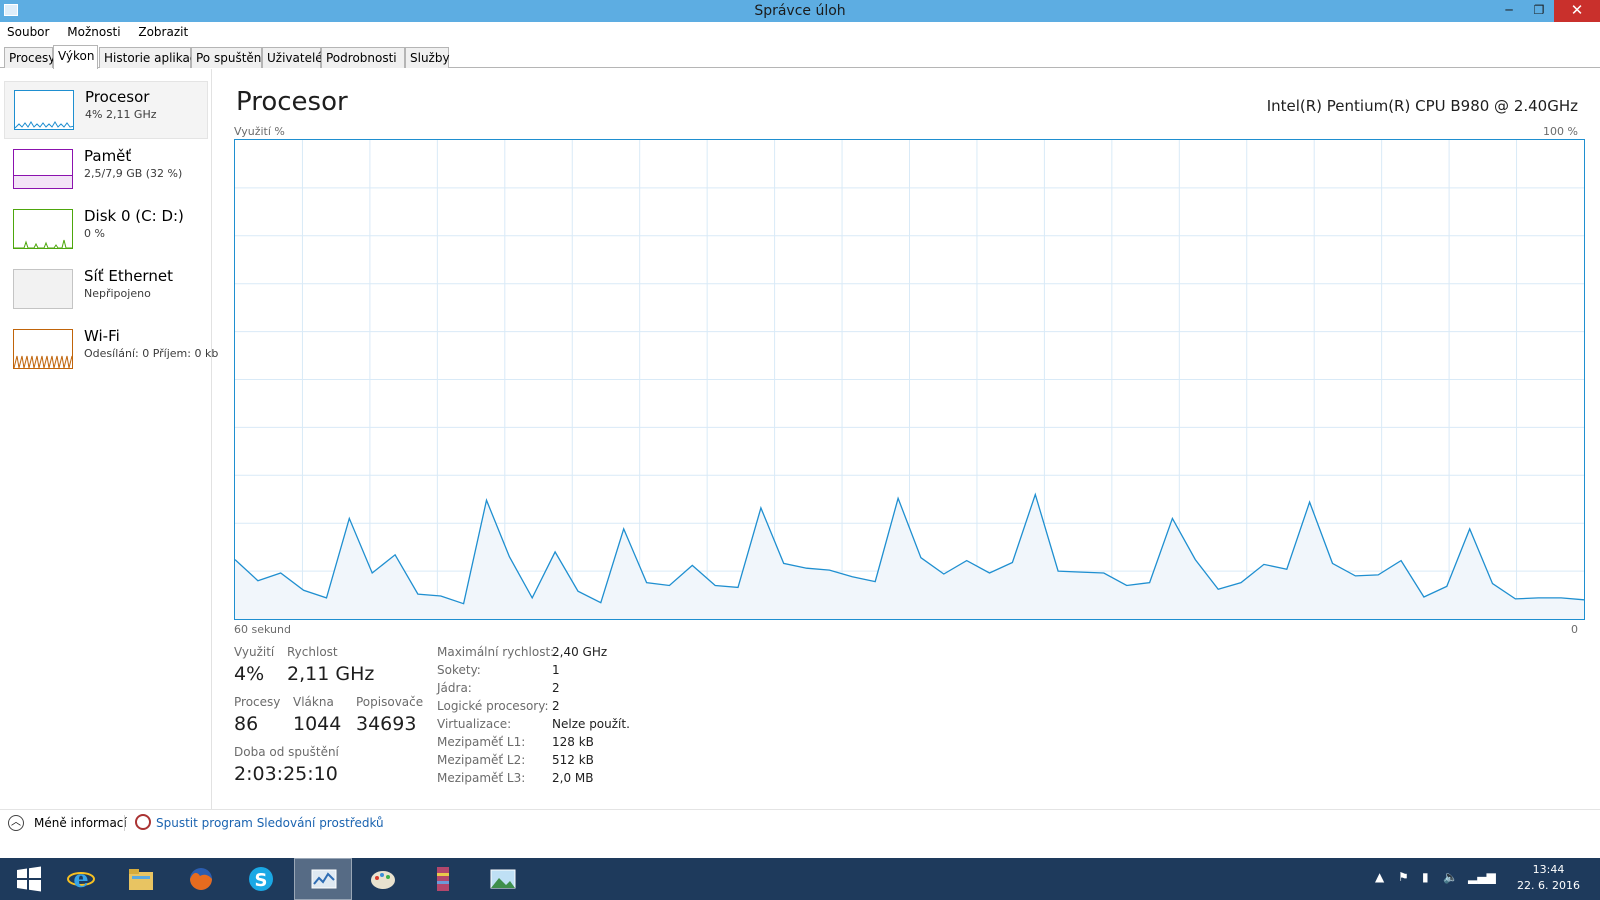 The image size is (1600, 900). What do you see at coordinates (124, 823) in the screenshot?
I see `footer-separator` at bounding box center [124, 823].